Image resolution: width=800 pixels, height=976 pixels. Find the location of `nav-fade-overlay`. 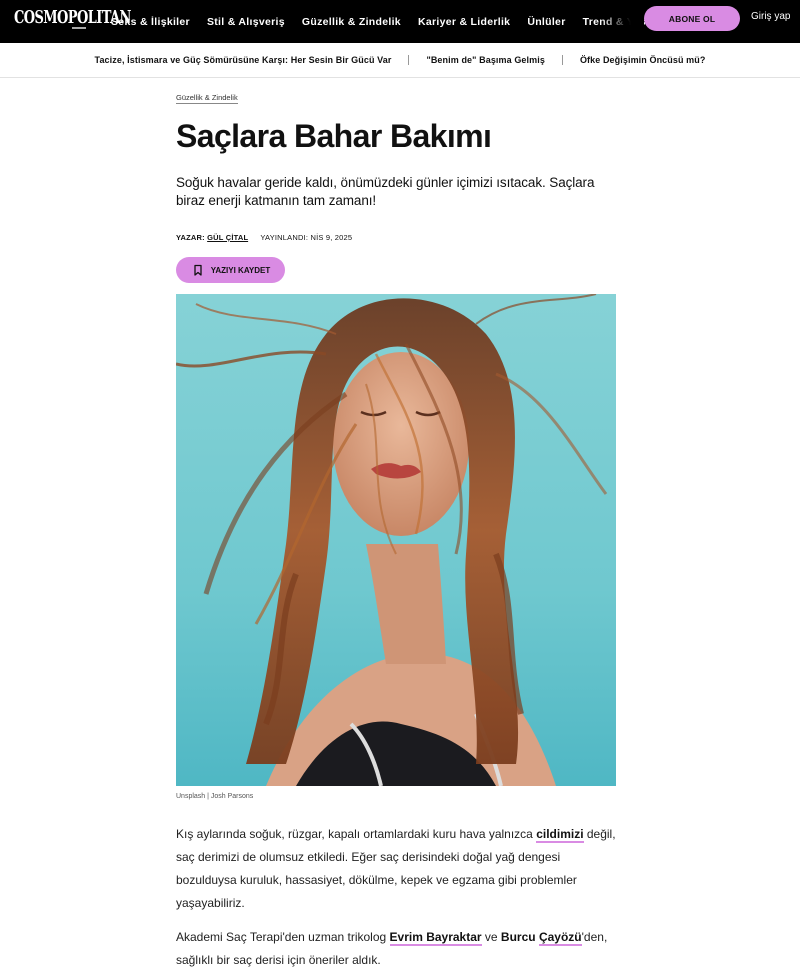

nav-fade-overlay is located at coordinates (622, 21).